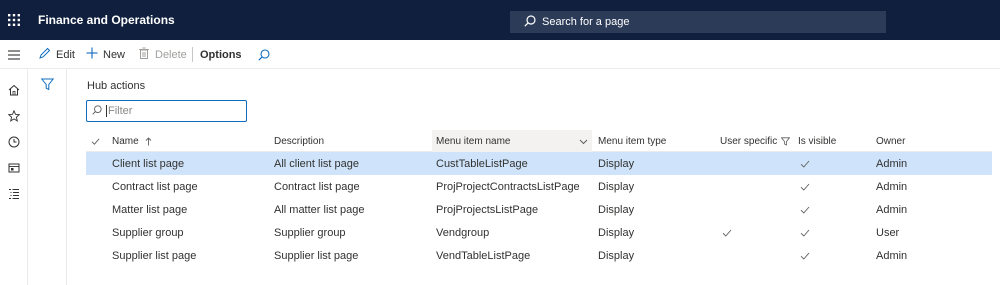 Image resolution: width=1000 pixels, height=285 pixels. Describe the element at coordinates (319, 209) in the screenshot. I see `cell-description: All matter list page` at that location.